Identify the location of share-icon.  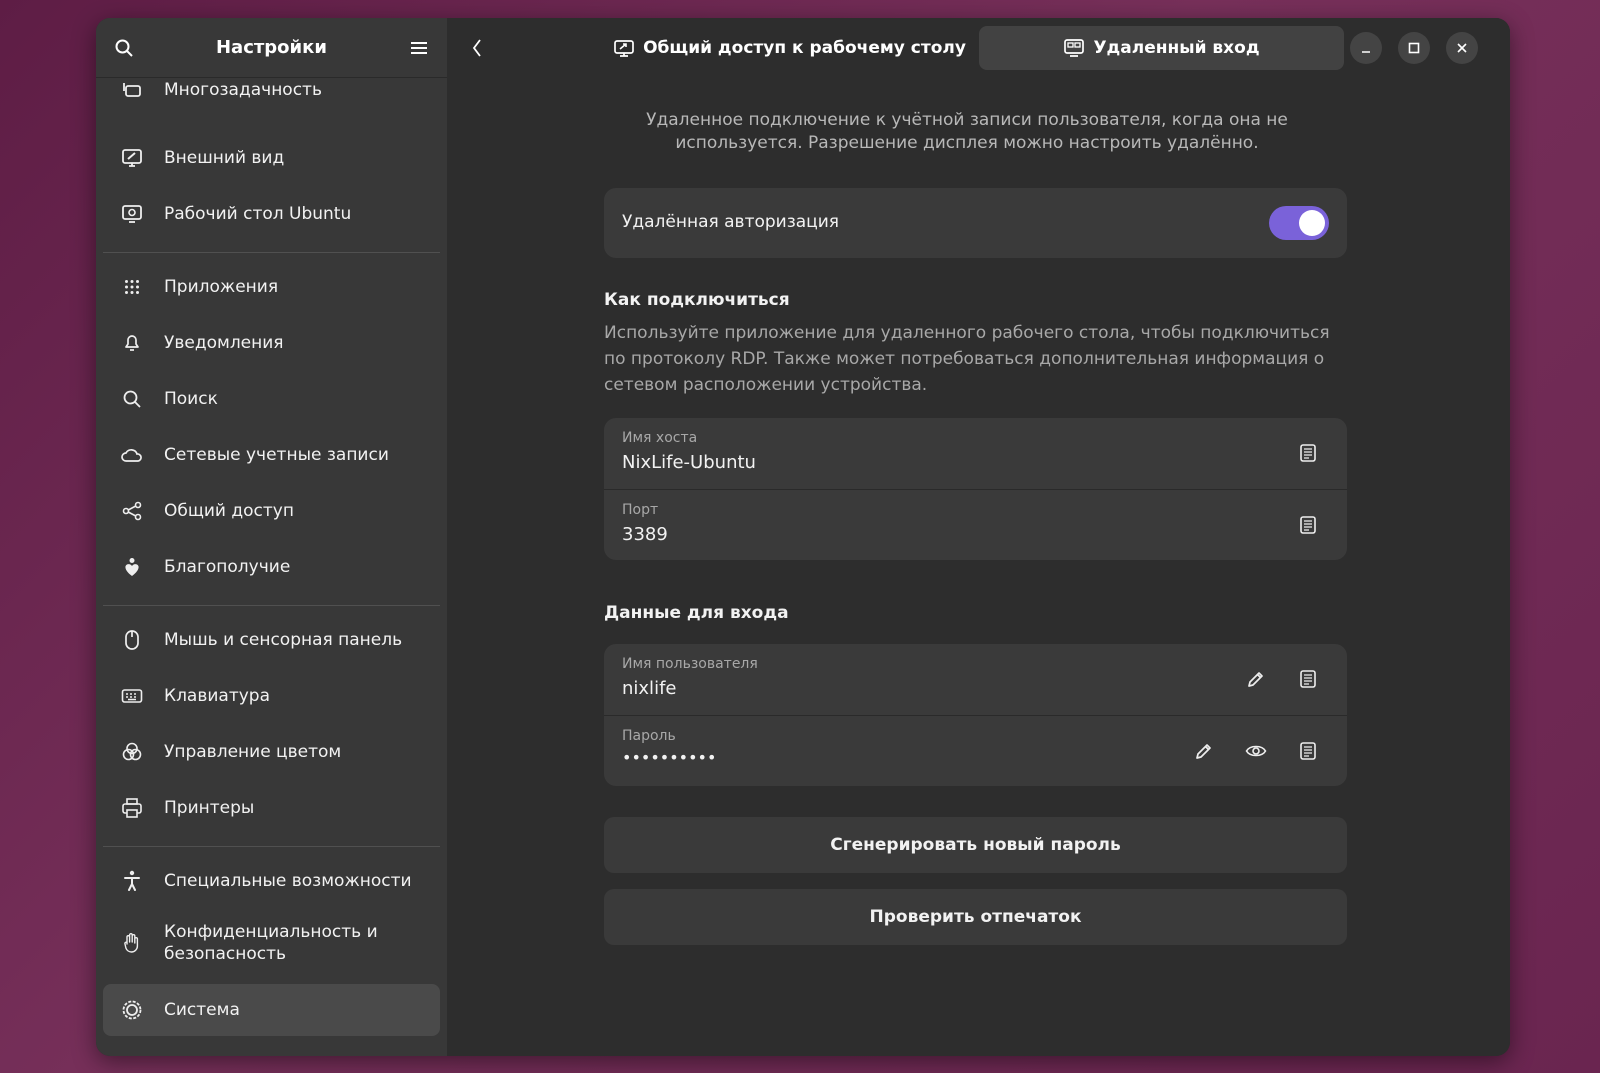
(132, 511).